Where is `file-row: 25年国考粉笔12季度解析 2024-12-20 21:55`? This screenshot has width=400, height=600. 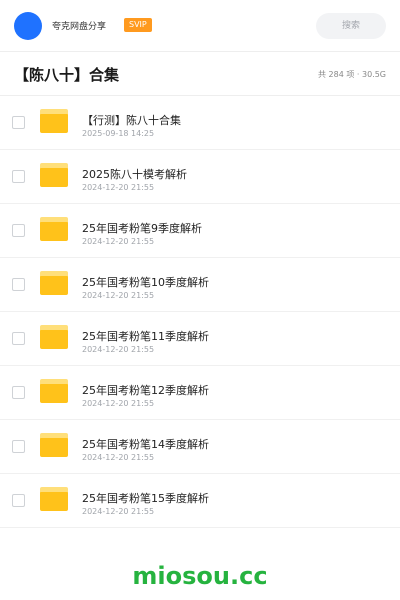 file-row: 25年国考粉笔12季度解析 2024-12-20 21:55 is located at coordinates (200, 393).